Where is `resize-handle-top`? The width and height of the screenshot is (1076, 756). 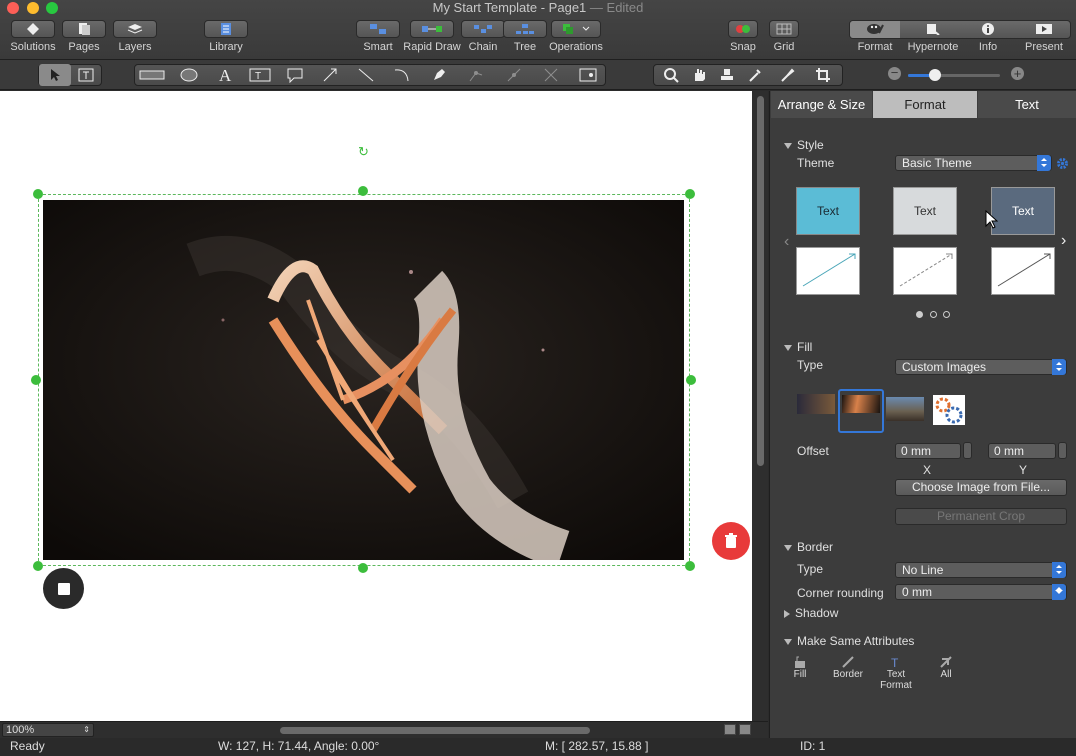
resize-handle-top is located at coordinates (363, 191).